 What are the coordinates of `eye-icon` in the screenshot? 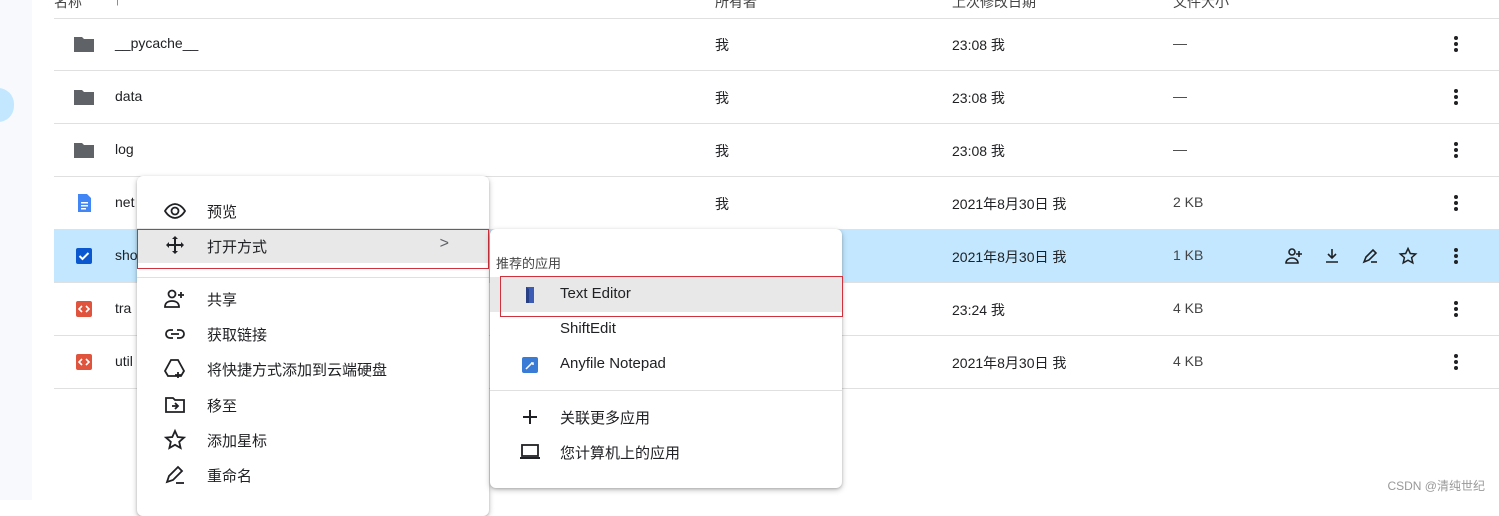 It's located at (175, 211).